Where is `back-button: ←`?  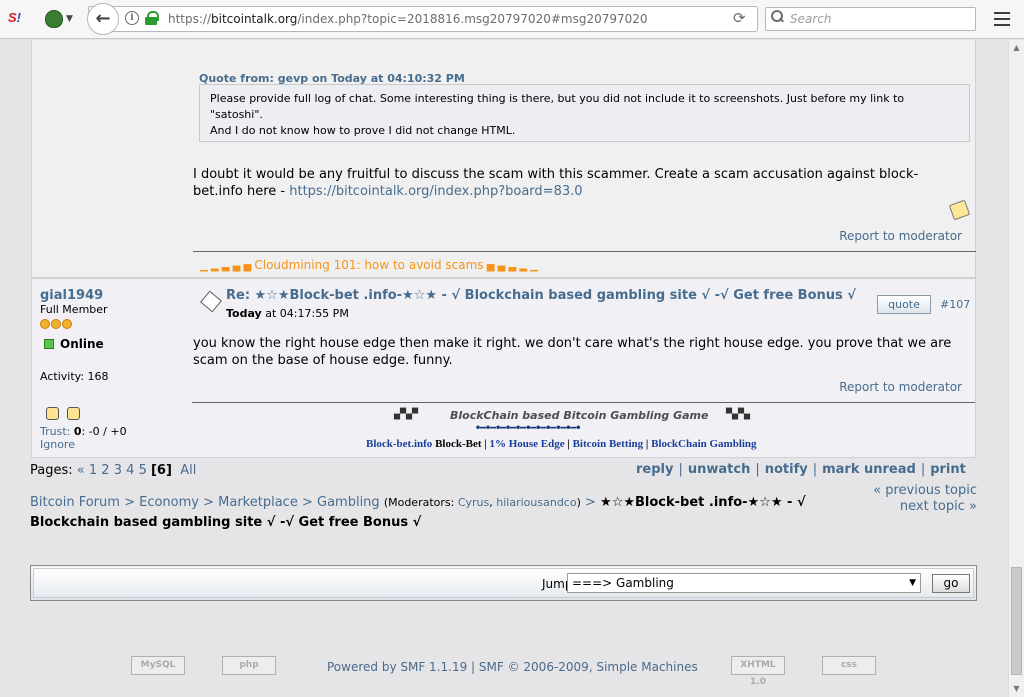
back-button: ← is located at coordinates (103, 19).